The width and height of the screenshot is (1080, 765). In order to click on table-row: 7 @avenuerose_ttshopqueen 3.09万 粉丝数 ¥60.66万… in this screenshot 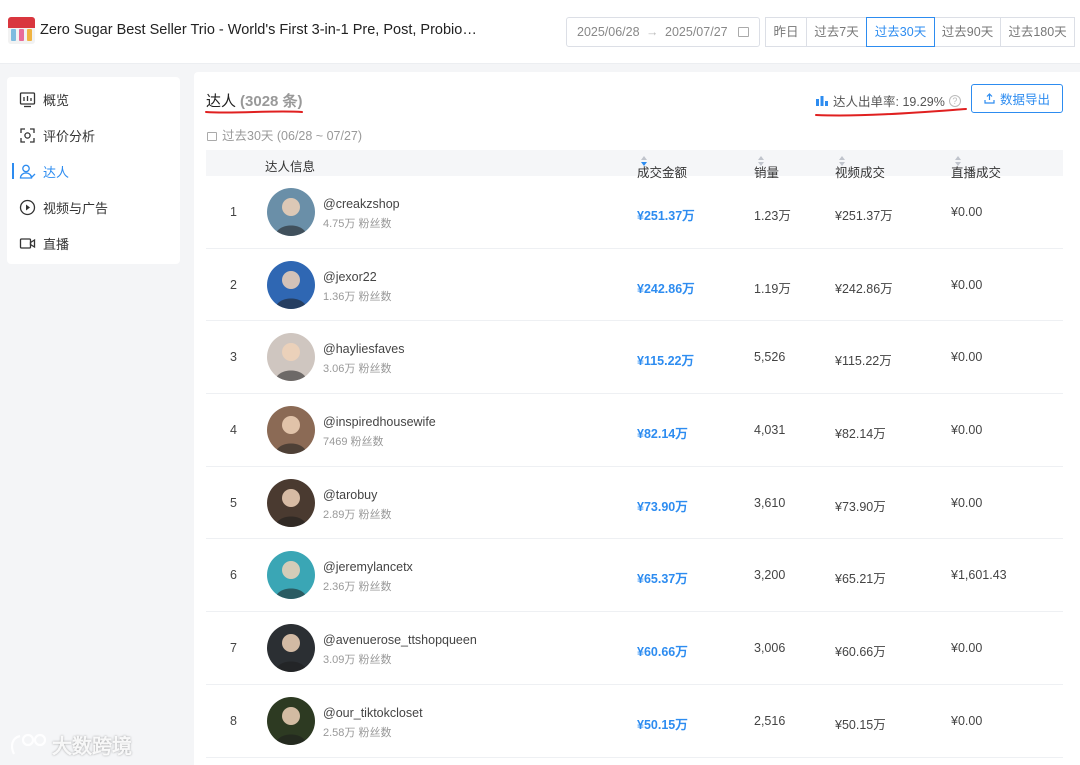, I will do `click(634, 648)`.